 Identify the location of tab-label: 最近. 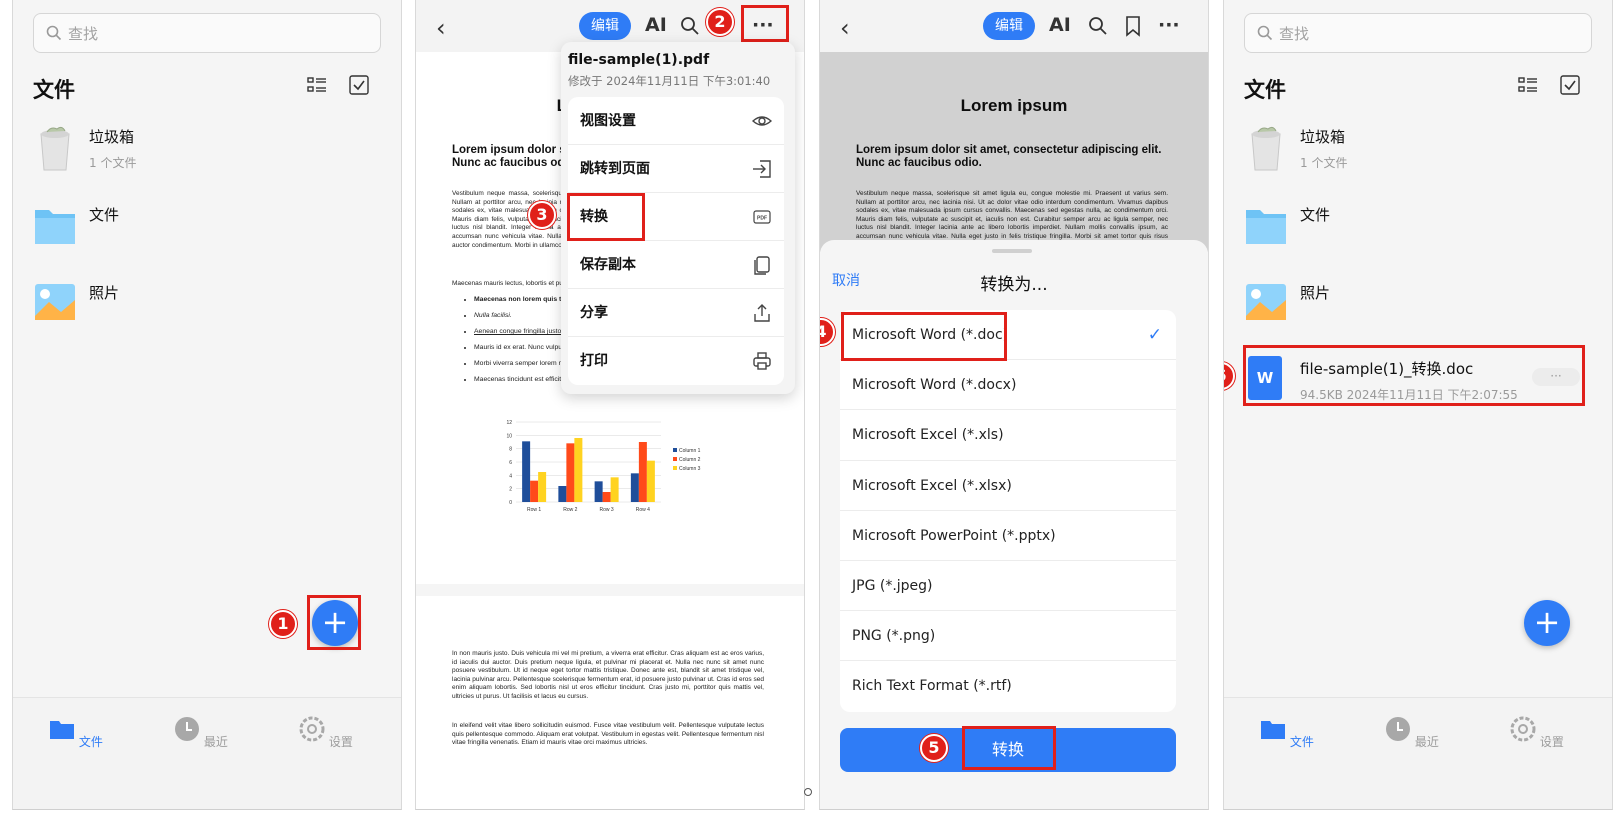
(215, 742).